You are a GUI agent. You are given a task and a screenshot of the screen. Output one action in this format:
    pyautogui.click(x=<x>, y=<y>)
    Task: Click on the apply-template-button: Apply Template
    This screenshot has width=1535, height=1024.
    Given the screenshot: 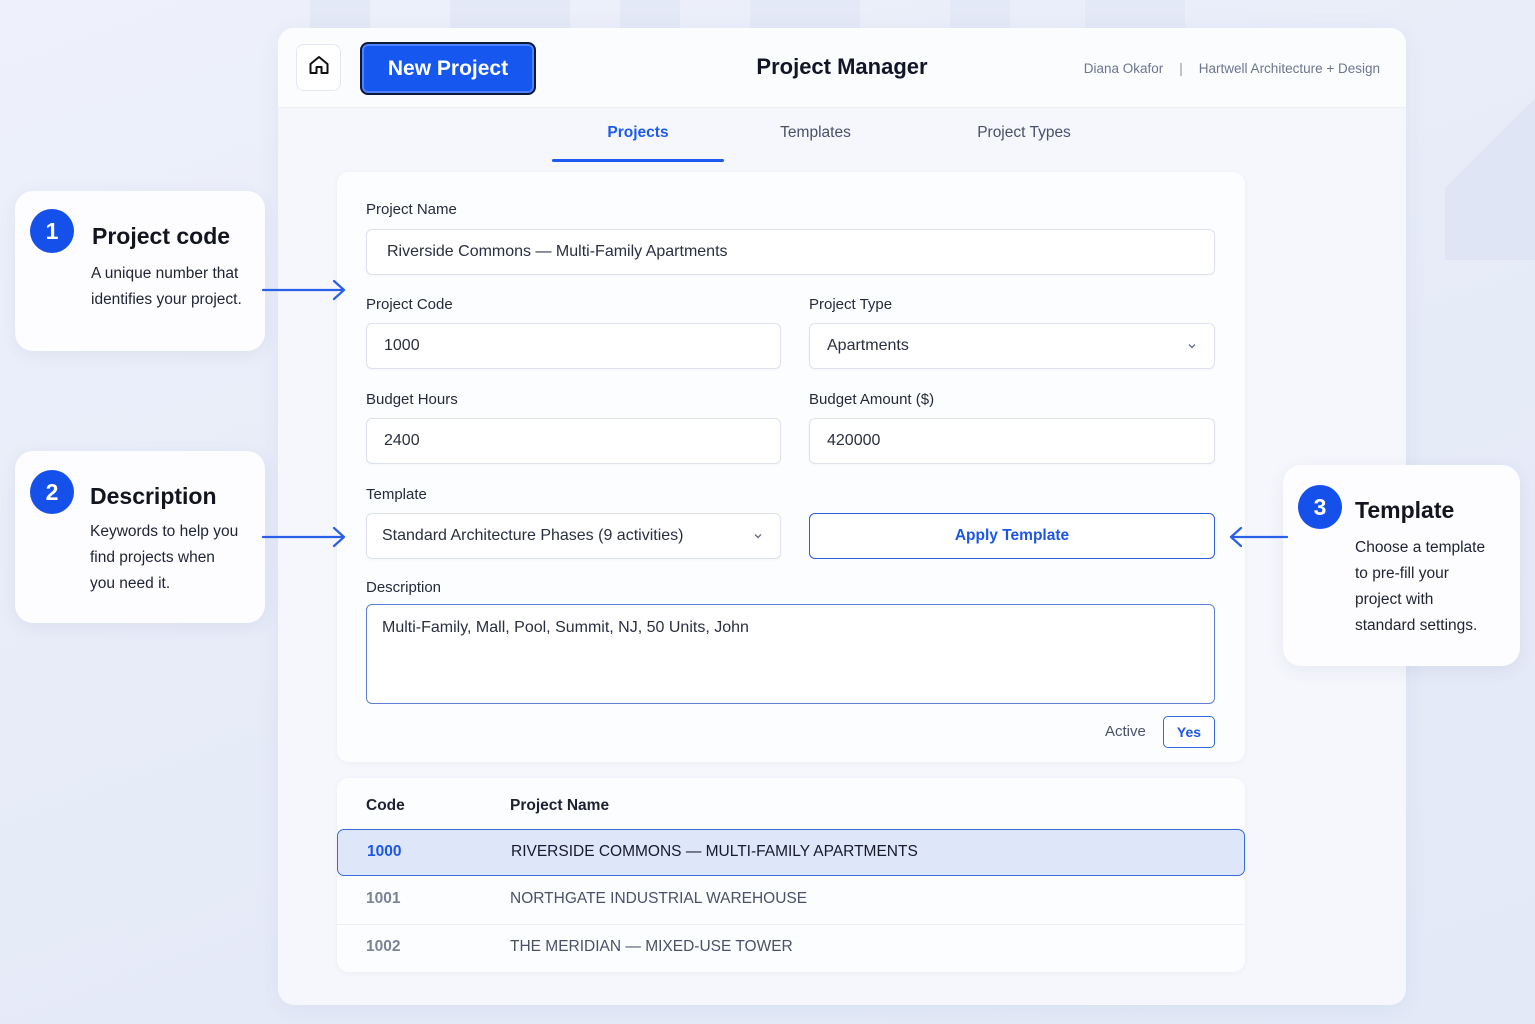 What is the action you would take?
    pyautogui.click(x=1012, y=536)
    